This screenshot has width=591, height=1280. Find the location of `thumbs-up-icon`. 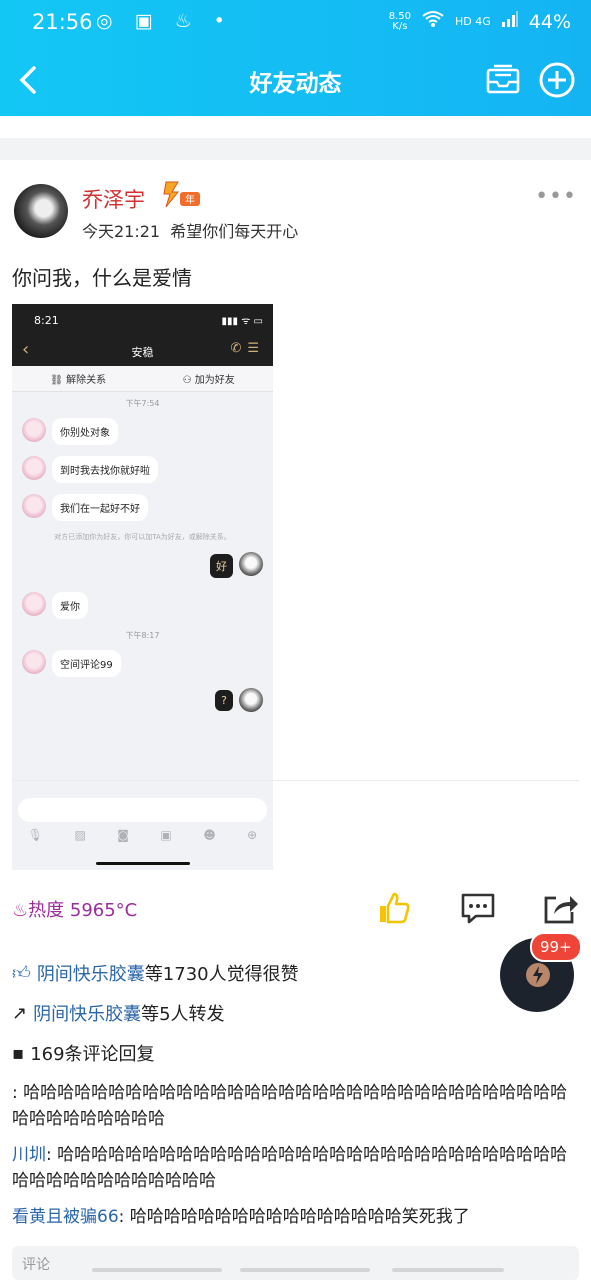

thumbs-up-icon is located at coordinates (395, 908).